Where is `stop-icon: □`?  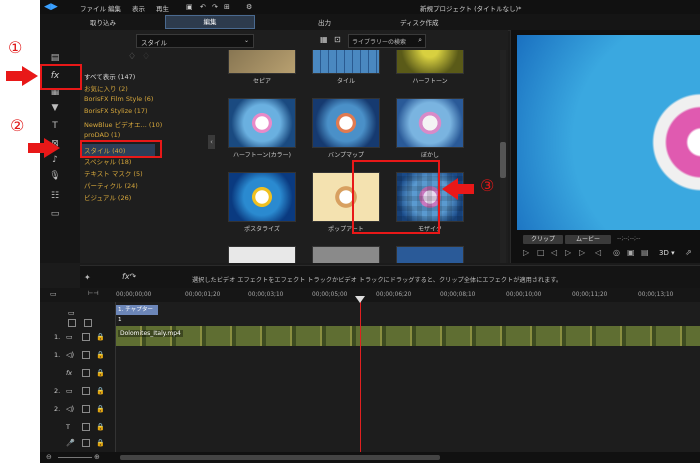 stop-icon: □ is located at coordinates (541, 252).